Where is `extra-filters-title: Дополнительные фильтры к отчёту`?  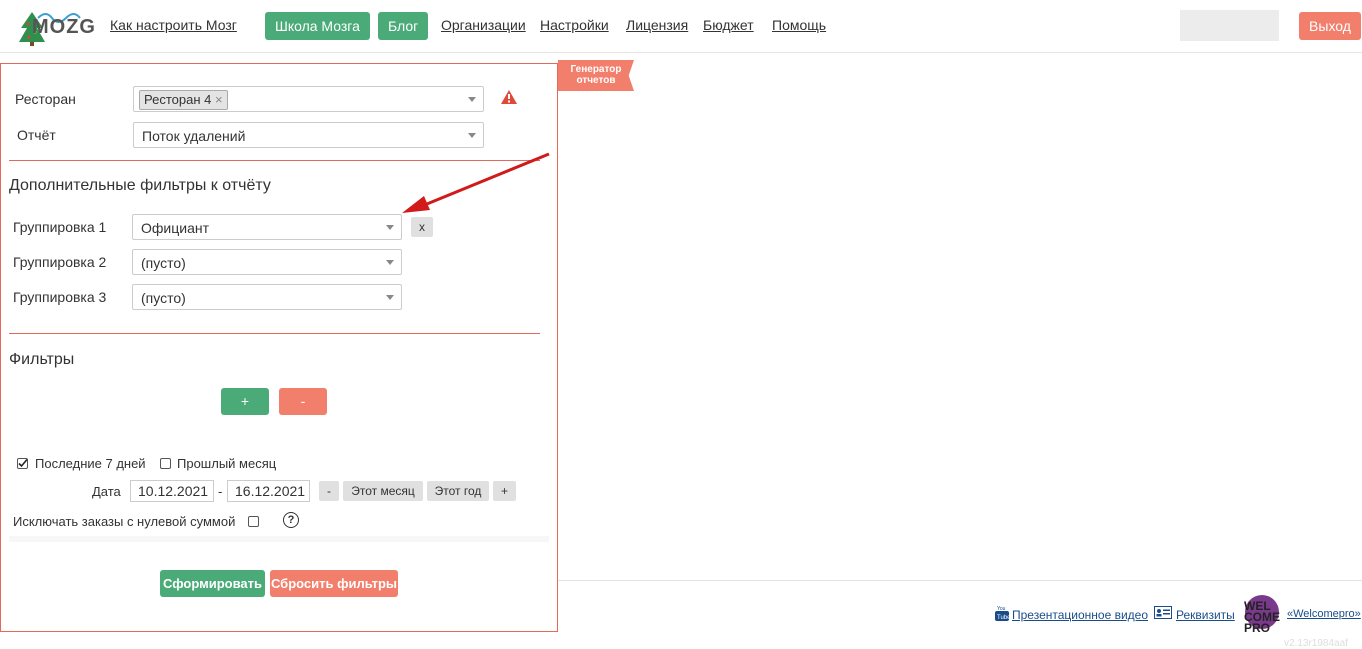
extra-filters-title: Дополнительные фильтры к отчёту is located at coordinates (140, 185).